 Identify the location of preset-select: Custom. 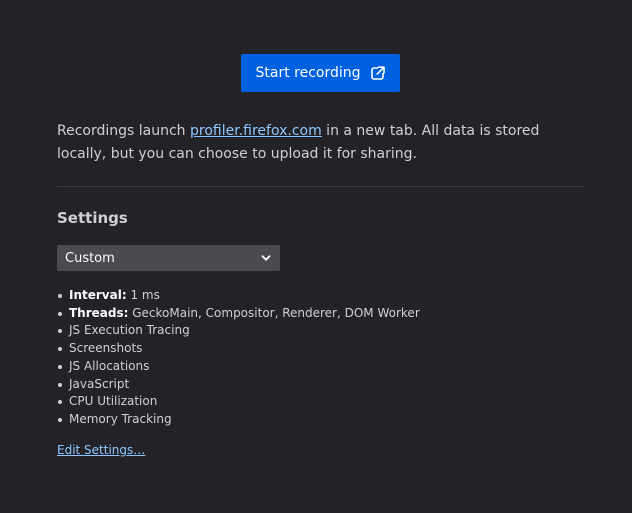
(168, 258).